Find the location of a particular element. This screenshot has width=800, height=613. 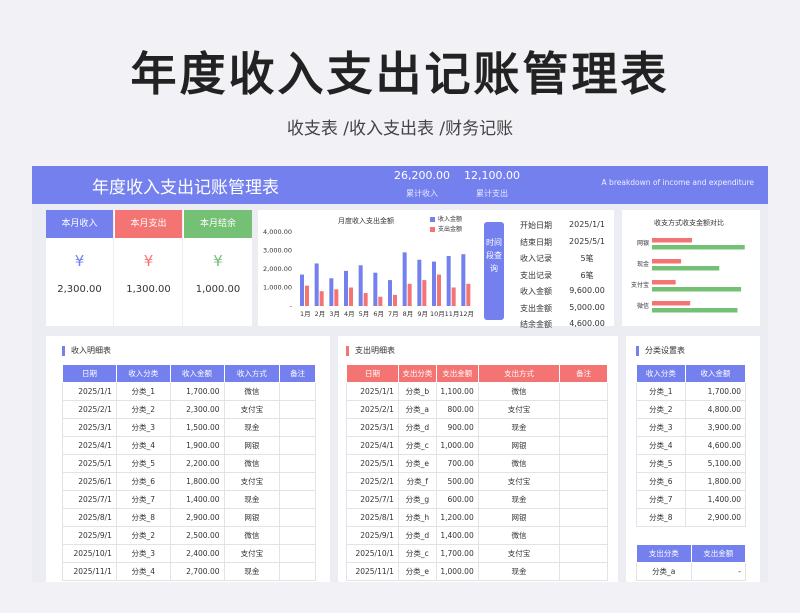

table-cell: 2,400.00 is located at coordinates (197, 553).